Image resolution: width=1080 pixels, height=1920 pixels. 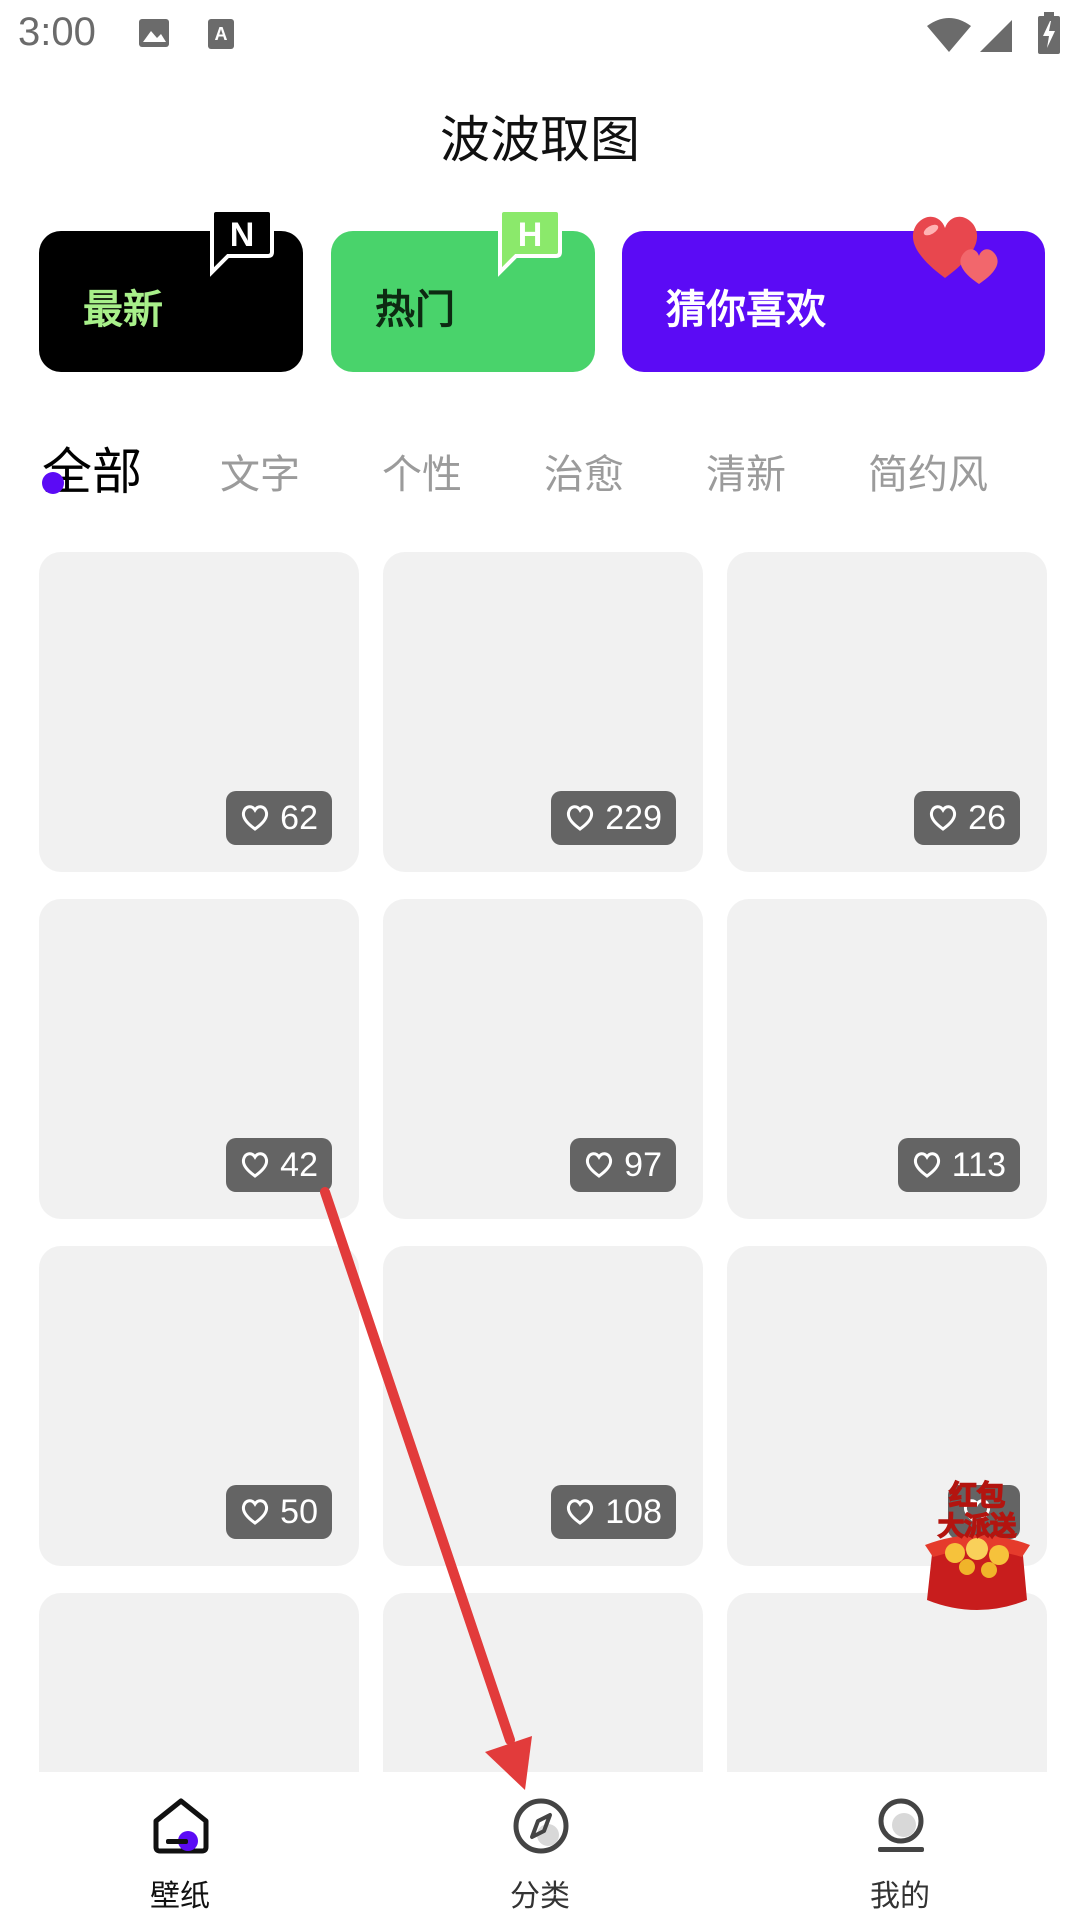 I want to click on like-count-value: 26, so click(x=987, y=817).